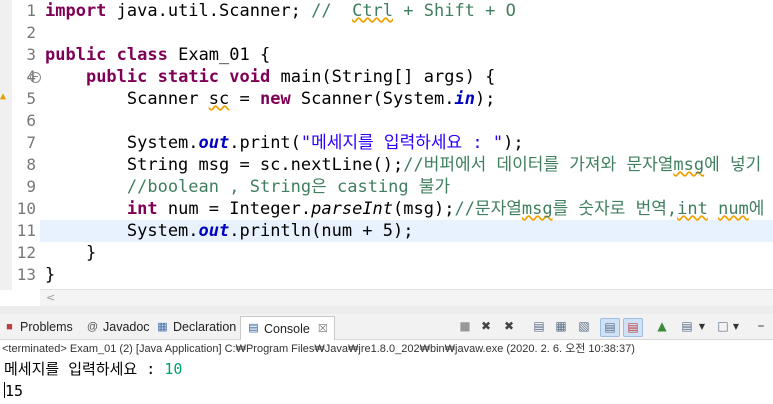  I want to click on close-icon: ☒, so click(323, 329).